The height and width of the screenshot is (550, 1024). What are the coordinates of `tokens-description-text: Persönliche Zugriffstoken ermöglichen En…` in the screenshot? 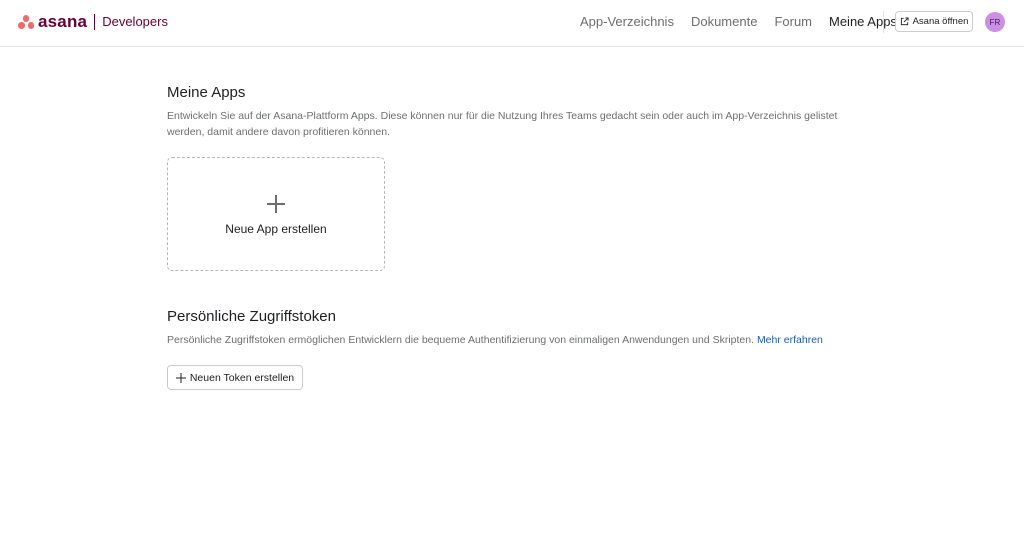 It's located at (461, 340).